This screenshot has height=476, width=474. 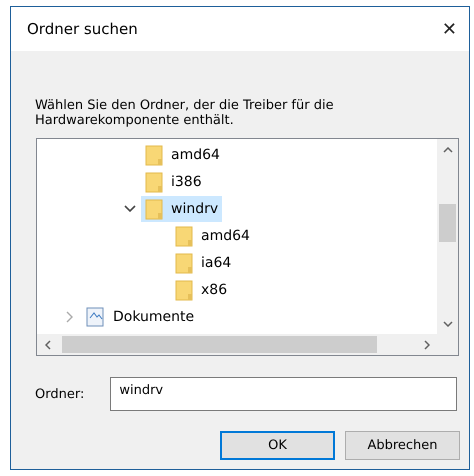 What do you see at coordinates (173, 181) in the screenshot?
I see `tree-item: i386` at bounding box center [173, 181].